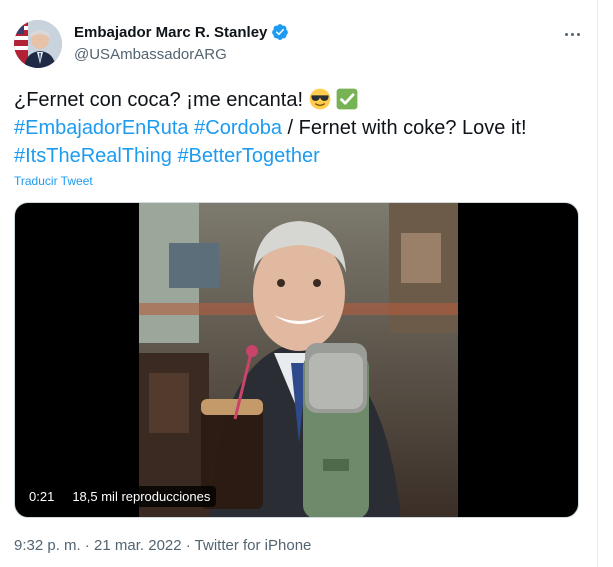 The height and width of the screenshot is (567, 613). I want to click on profile-photo-icon, so click(38, 44).